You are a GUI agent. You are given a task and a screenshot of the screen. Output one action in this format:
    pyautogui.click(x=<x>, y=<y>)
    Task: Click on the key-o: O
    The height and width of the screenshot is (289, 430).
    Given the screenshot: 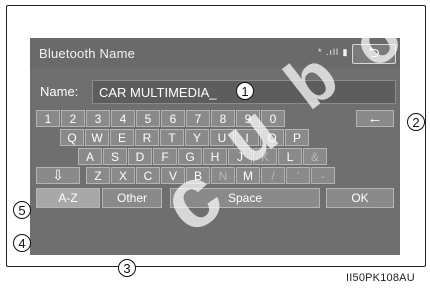 What is the action you would take?
    pyautogui.click(x=272, y=137)
    